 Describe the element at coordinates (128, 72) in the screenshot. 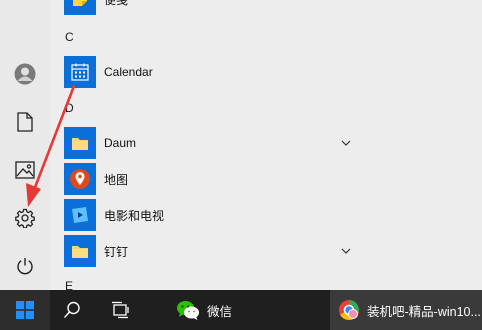

I see `app-label: Calendar` at that location.